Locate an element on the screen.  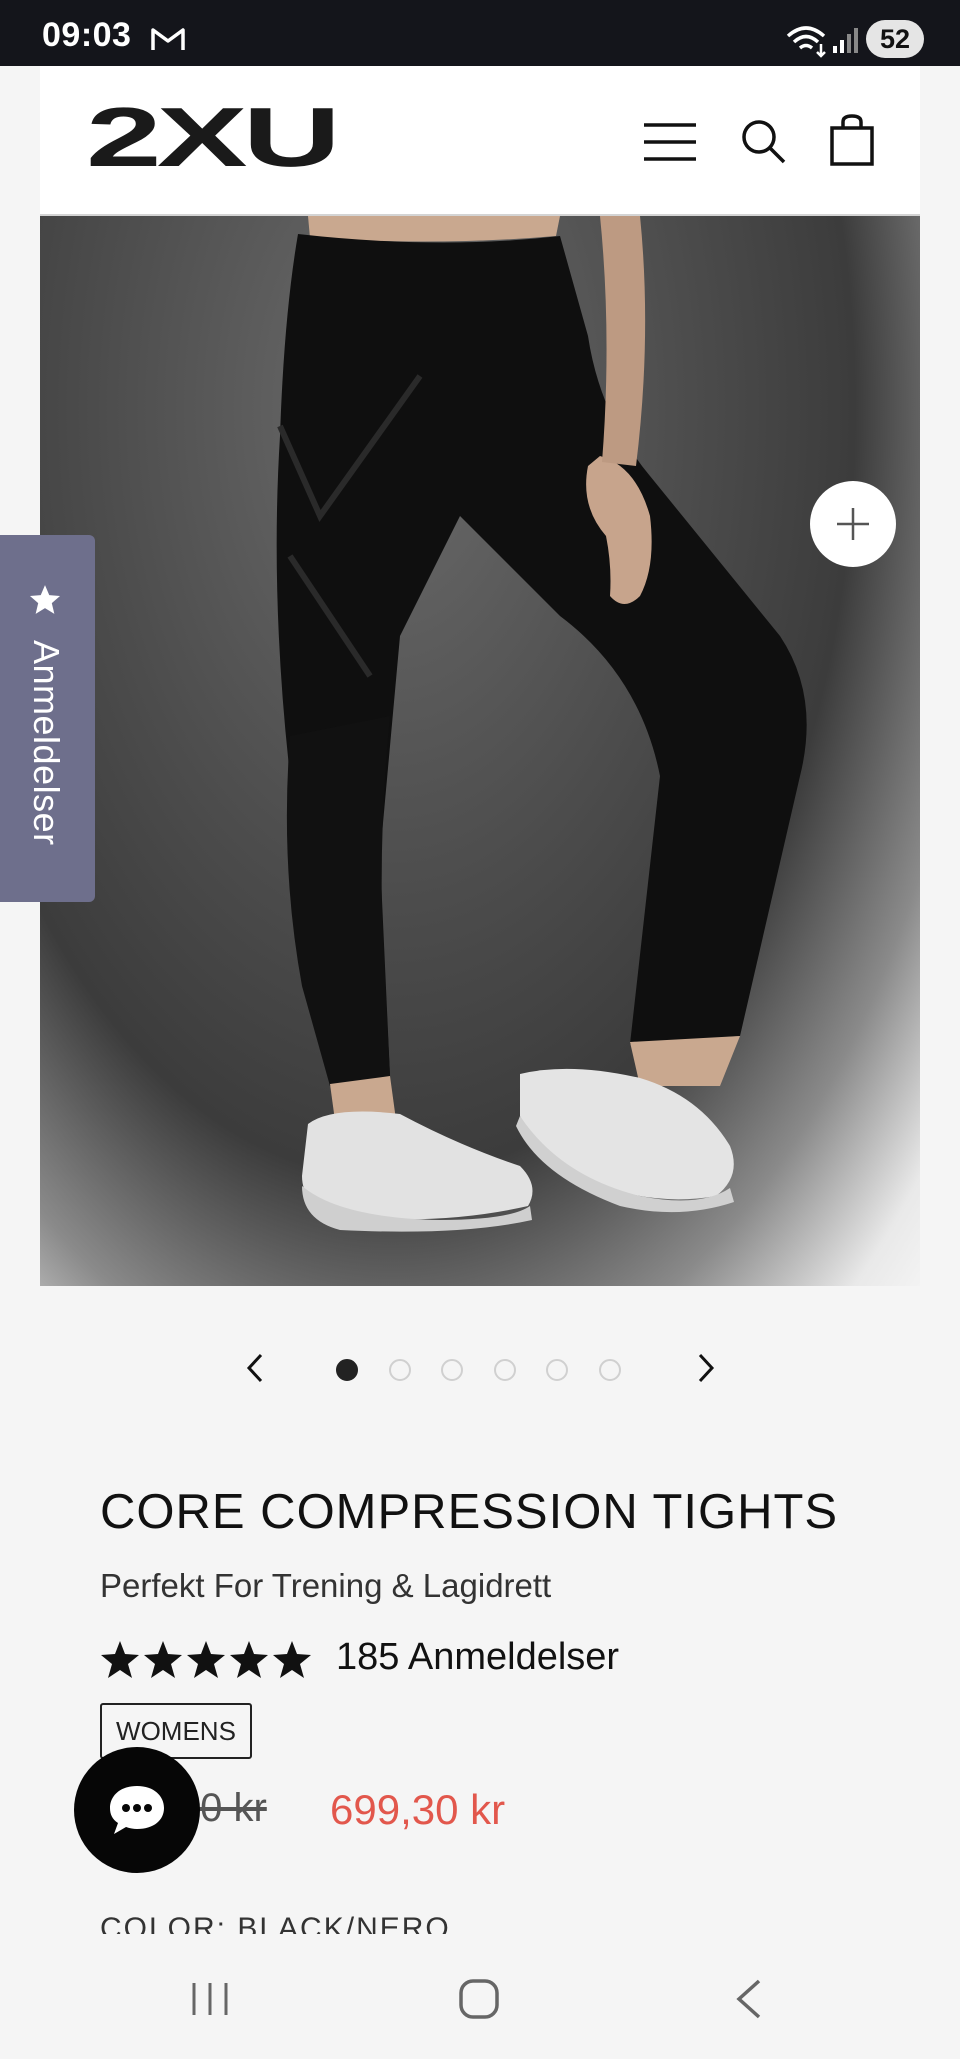
rating-stars is located at coordinates (206, 1661).